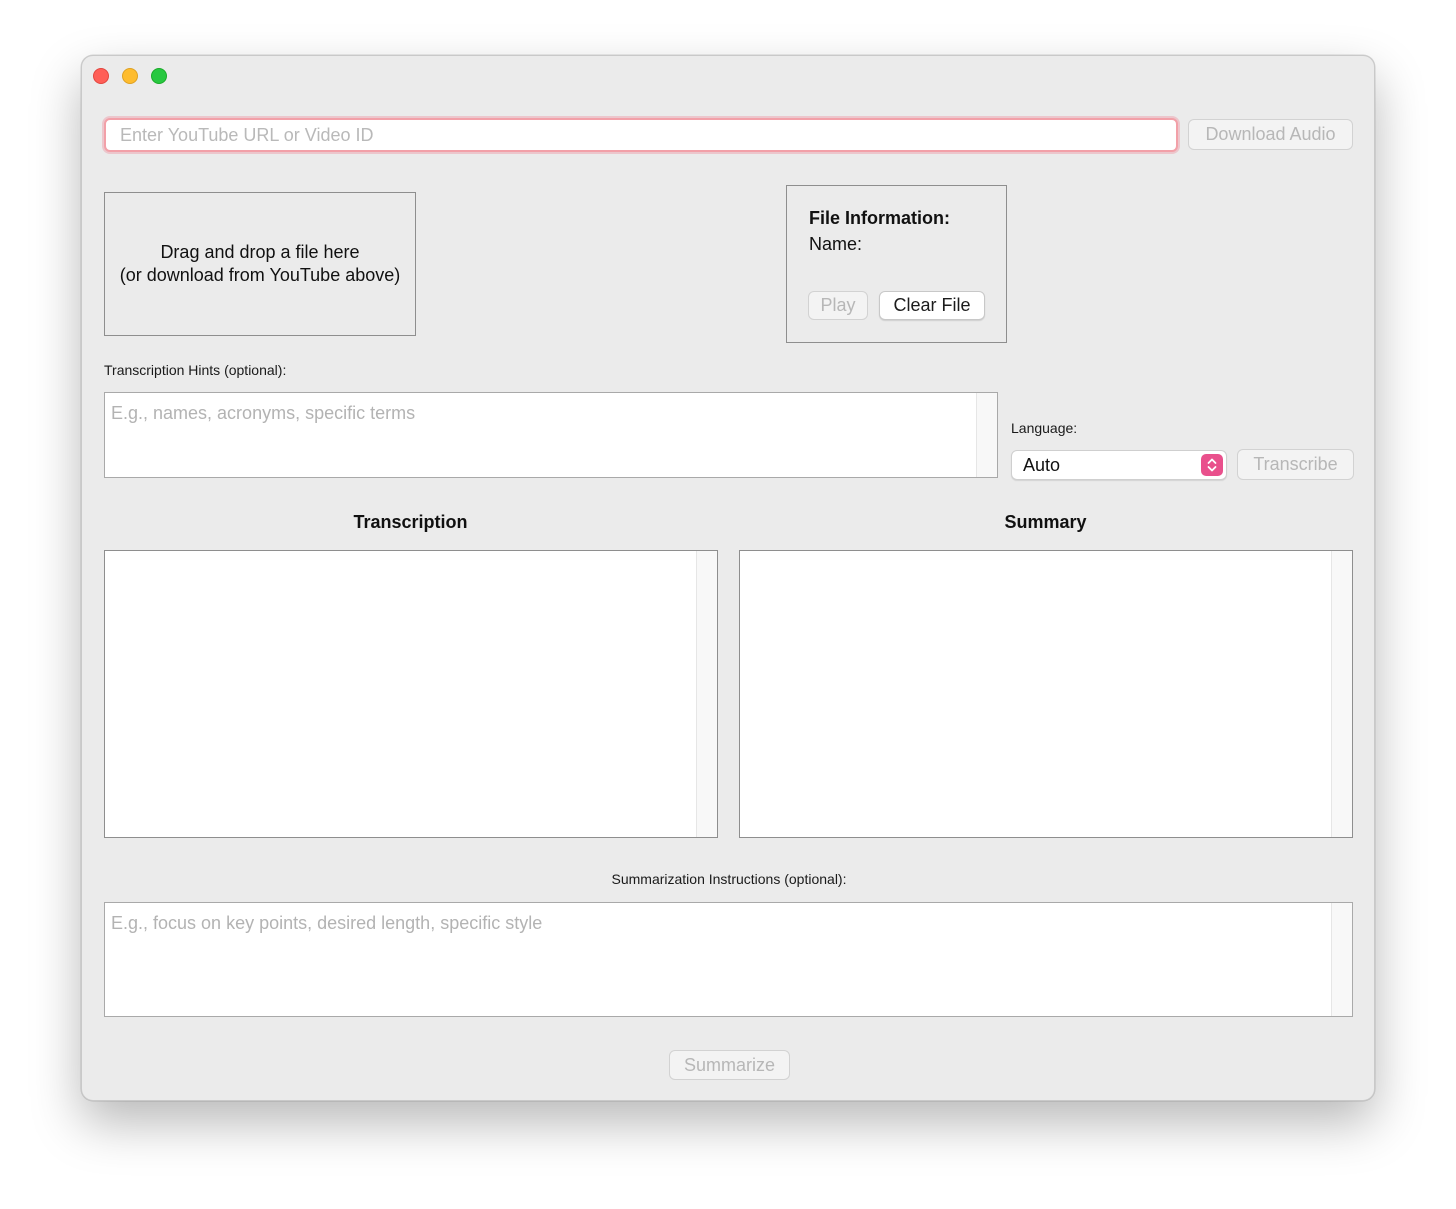  What do you see at coordinates (1295, 464) in the screenshot?
I see `transcribe-button: Transcribe` at bounding box center [1295, 464].